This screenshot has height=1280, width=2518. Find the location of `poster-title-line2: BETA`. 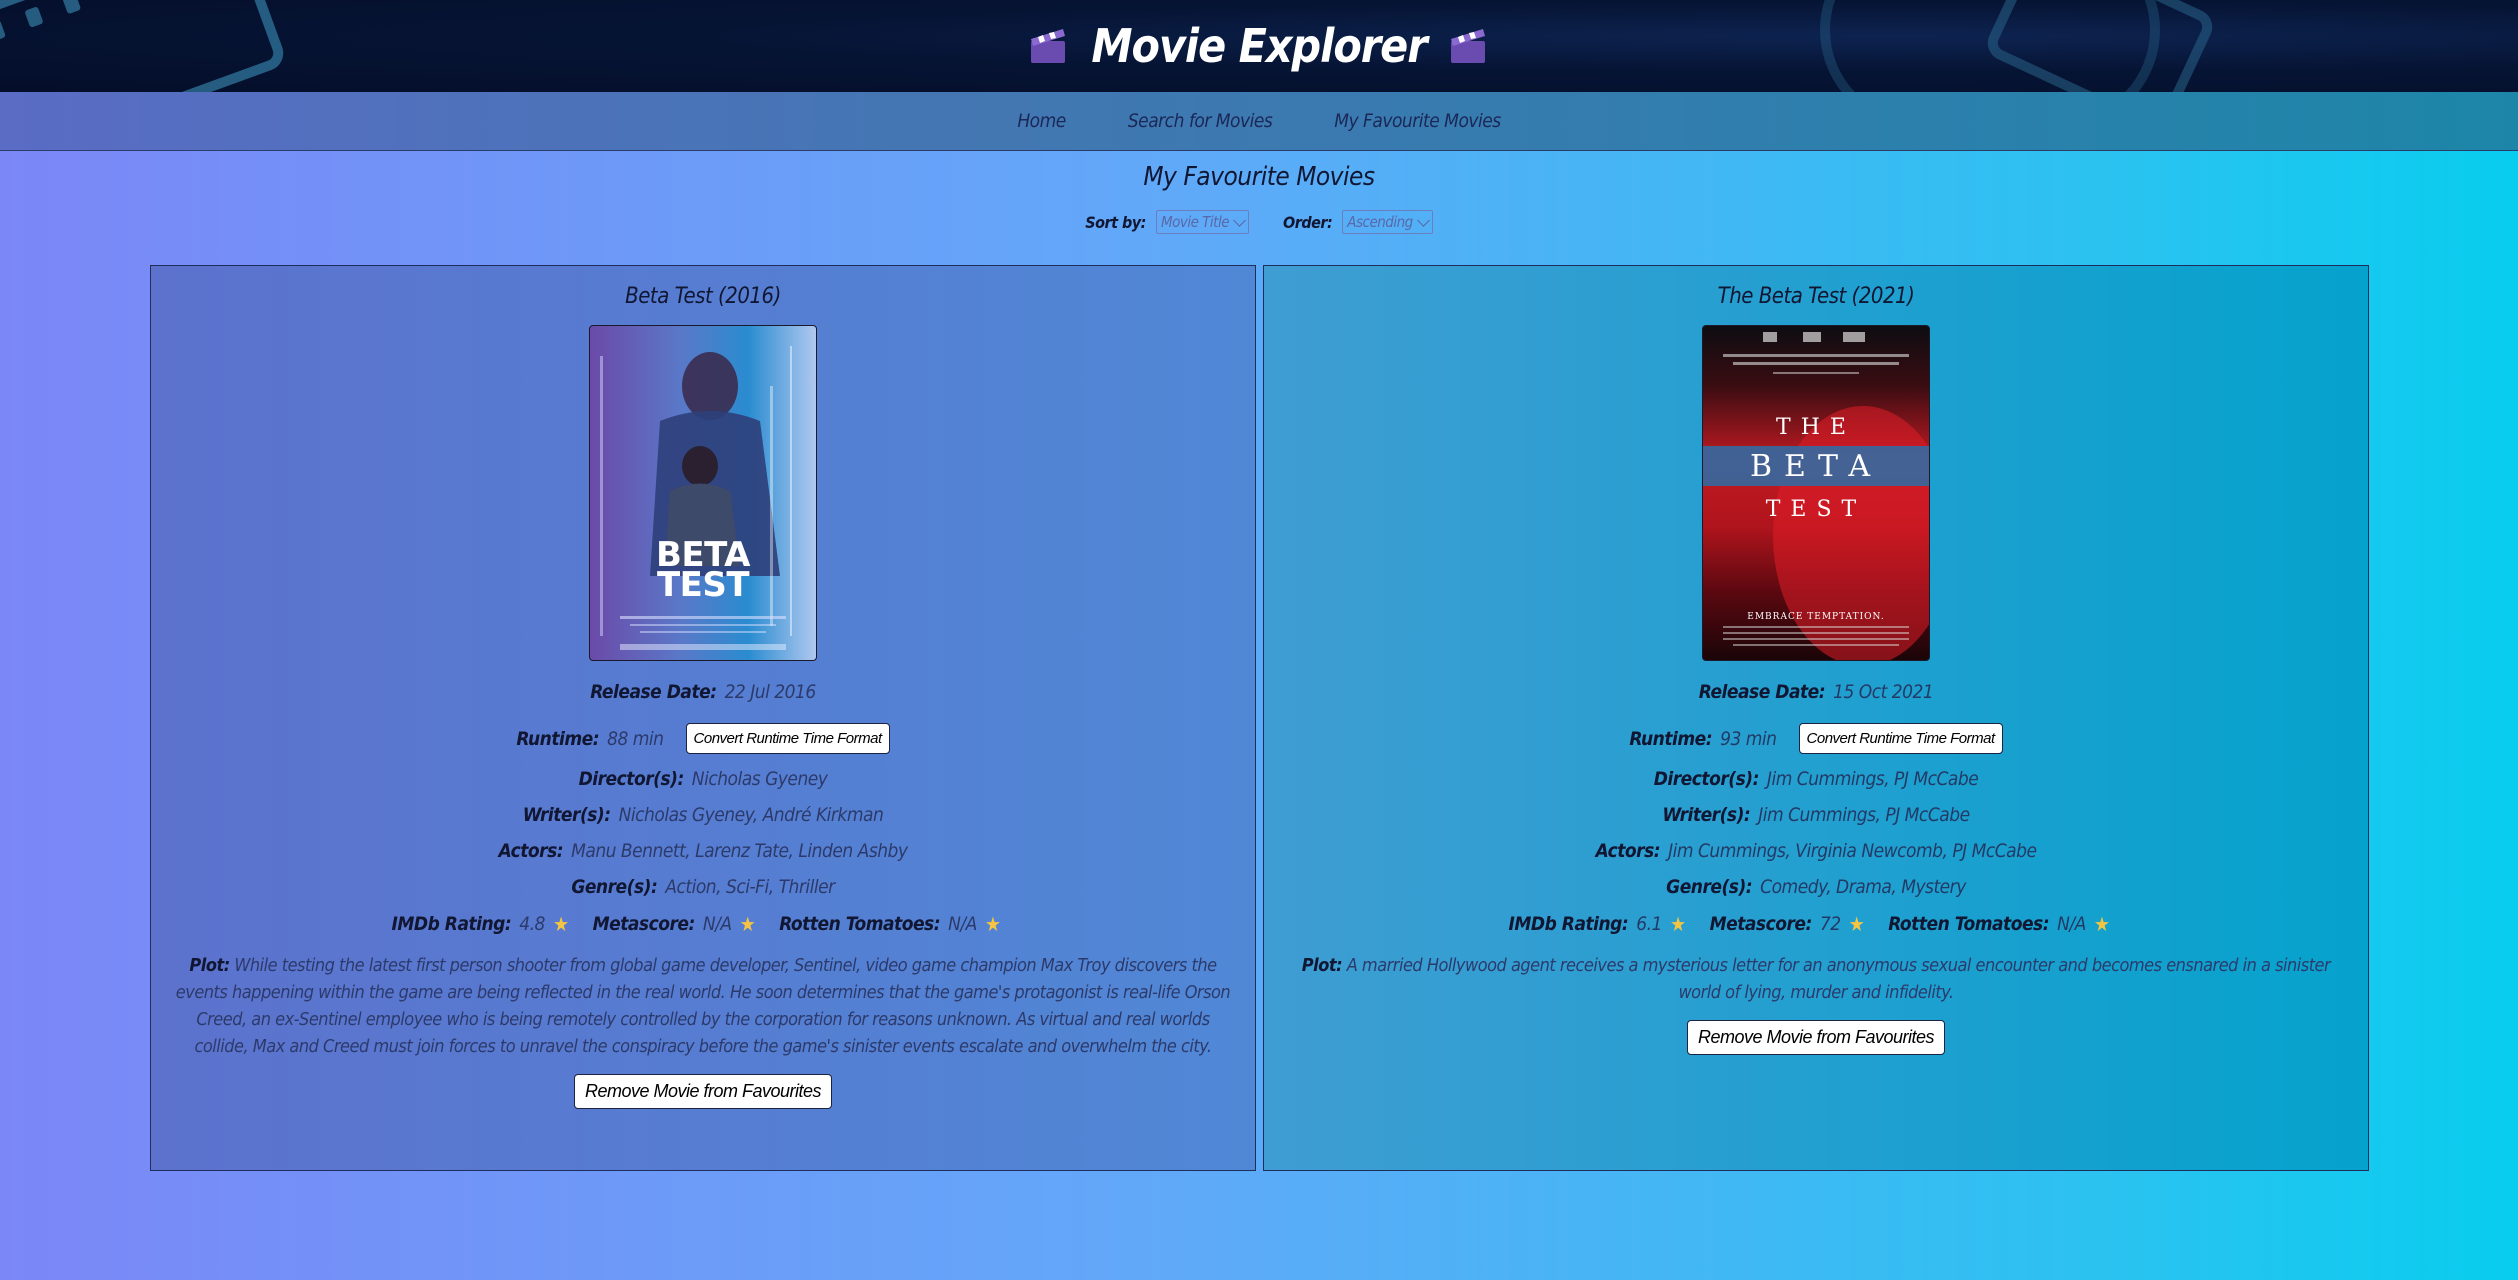

poster-title-line2: BETA is located at coordinates (1816, 466).